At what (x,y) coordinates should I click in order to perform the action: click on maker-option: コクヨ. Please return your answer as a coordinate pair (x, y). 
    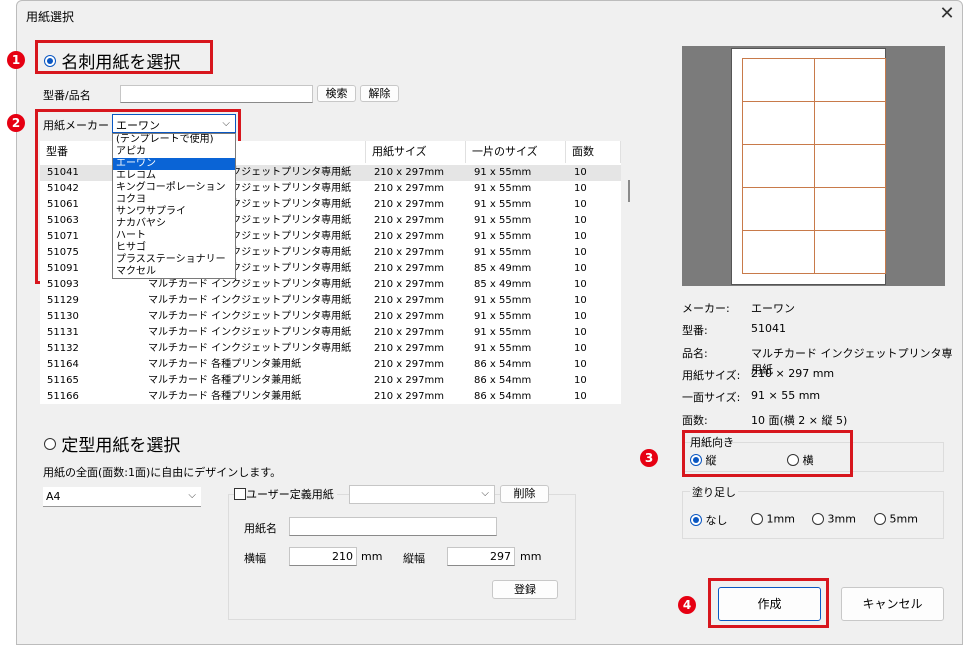
    Looking at the image, I should click on (174, 200).